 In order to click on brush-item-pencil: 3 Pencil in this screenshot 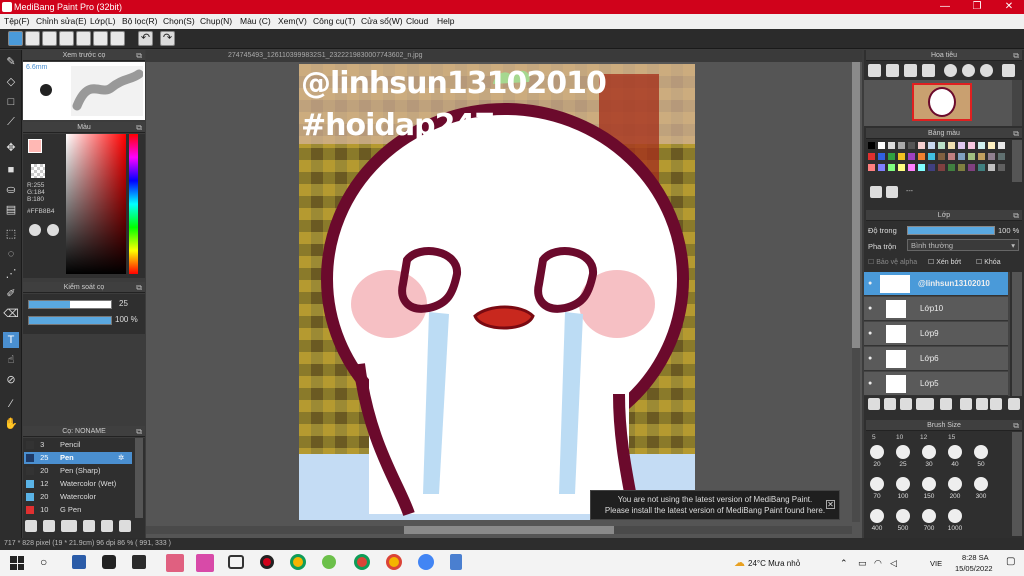, I will do `click(78, 445)`.